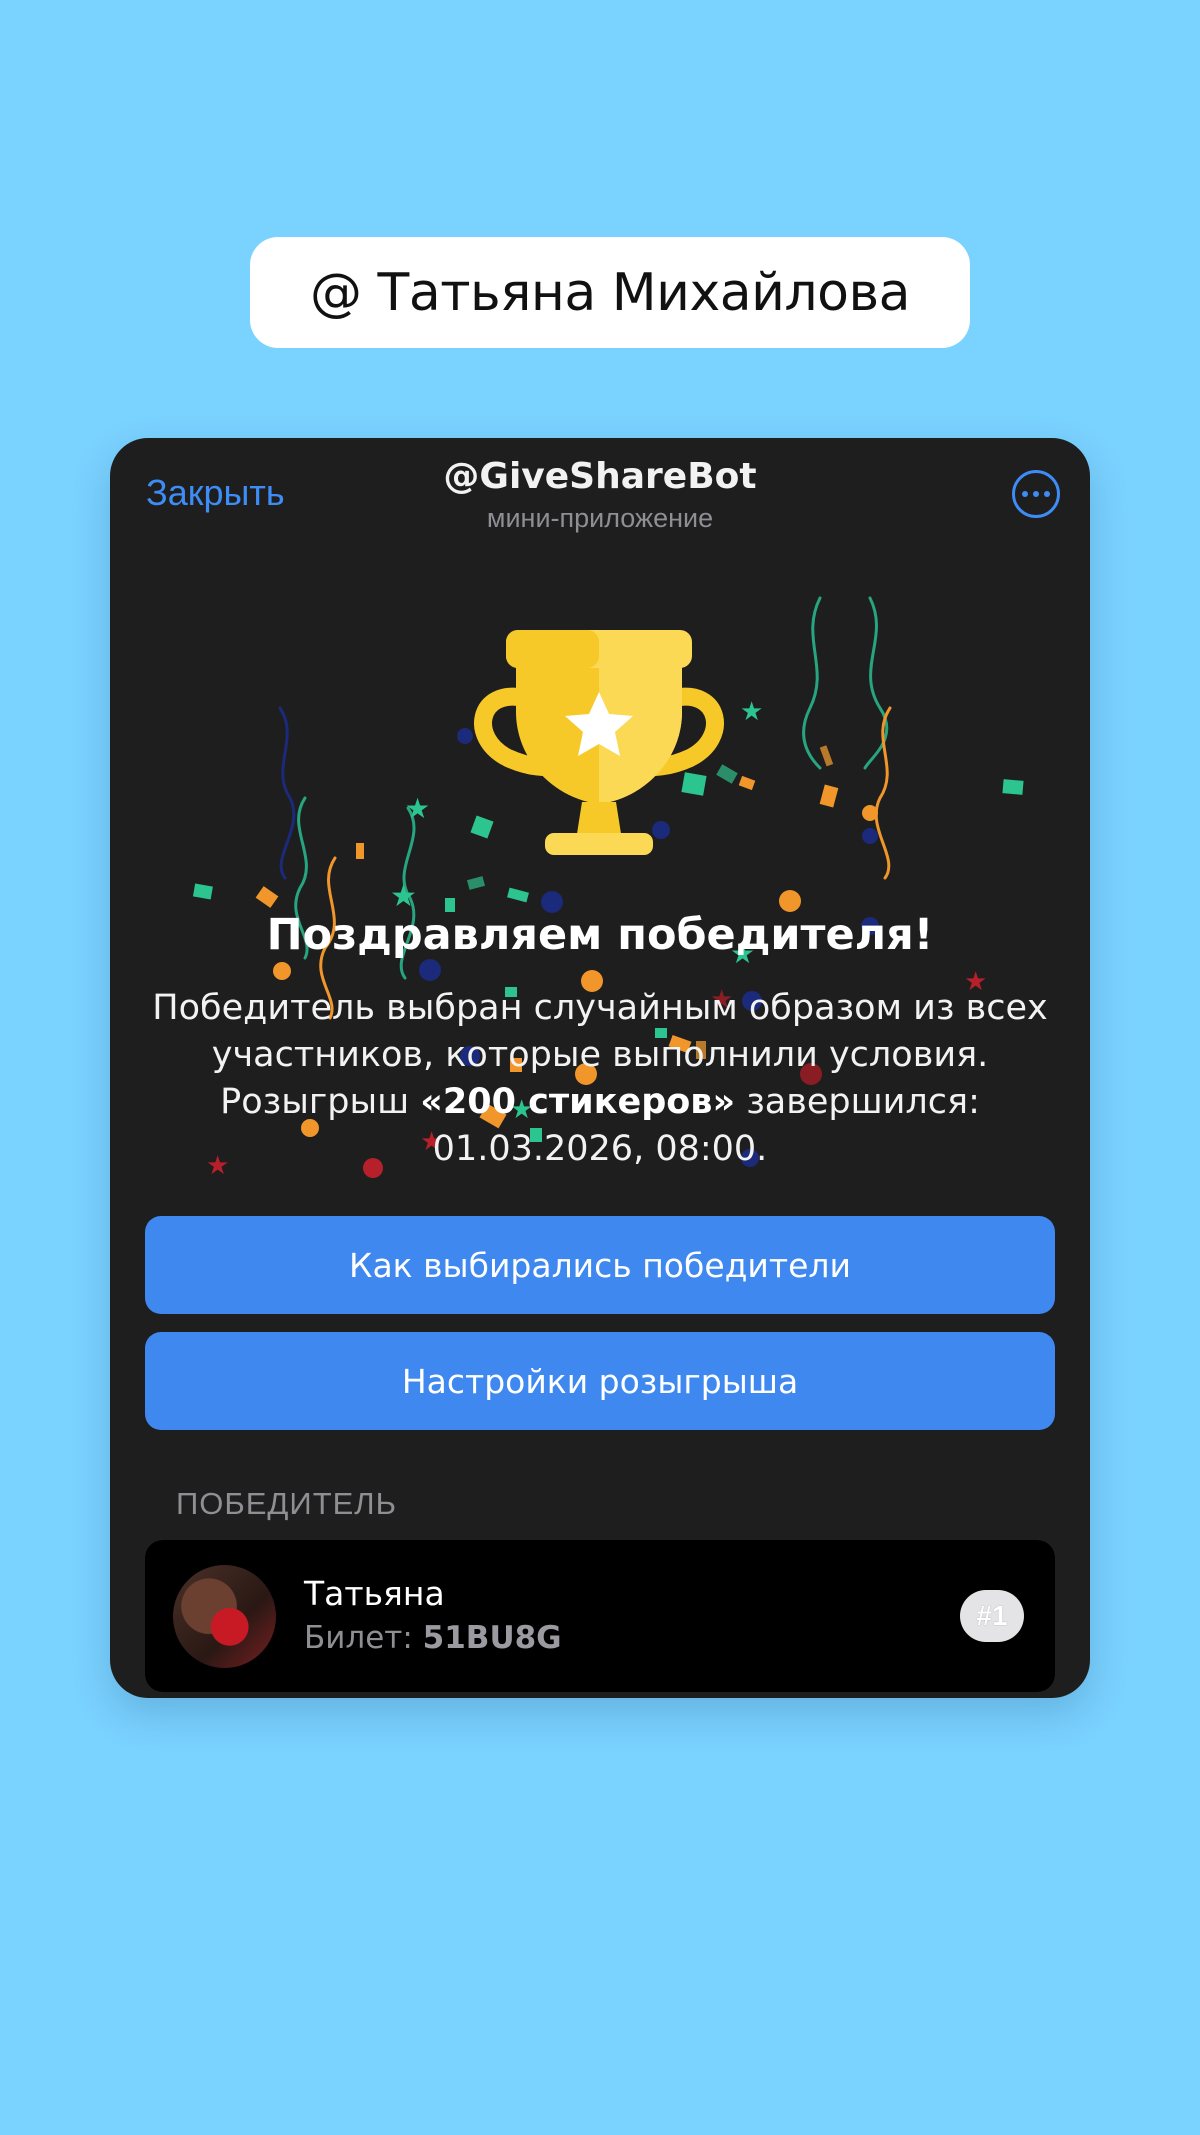 Image resolution: width=1200 pixels, height=2135 pixels. Describe the element at coordinates (578, 1102) in the screenshot. I see `giveaway-name: «200 стикеров»` at that location.